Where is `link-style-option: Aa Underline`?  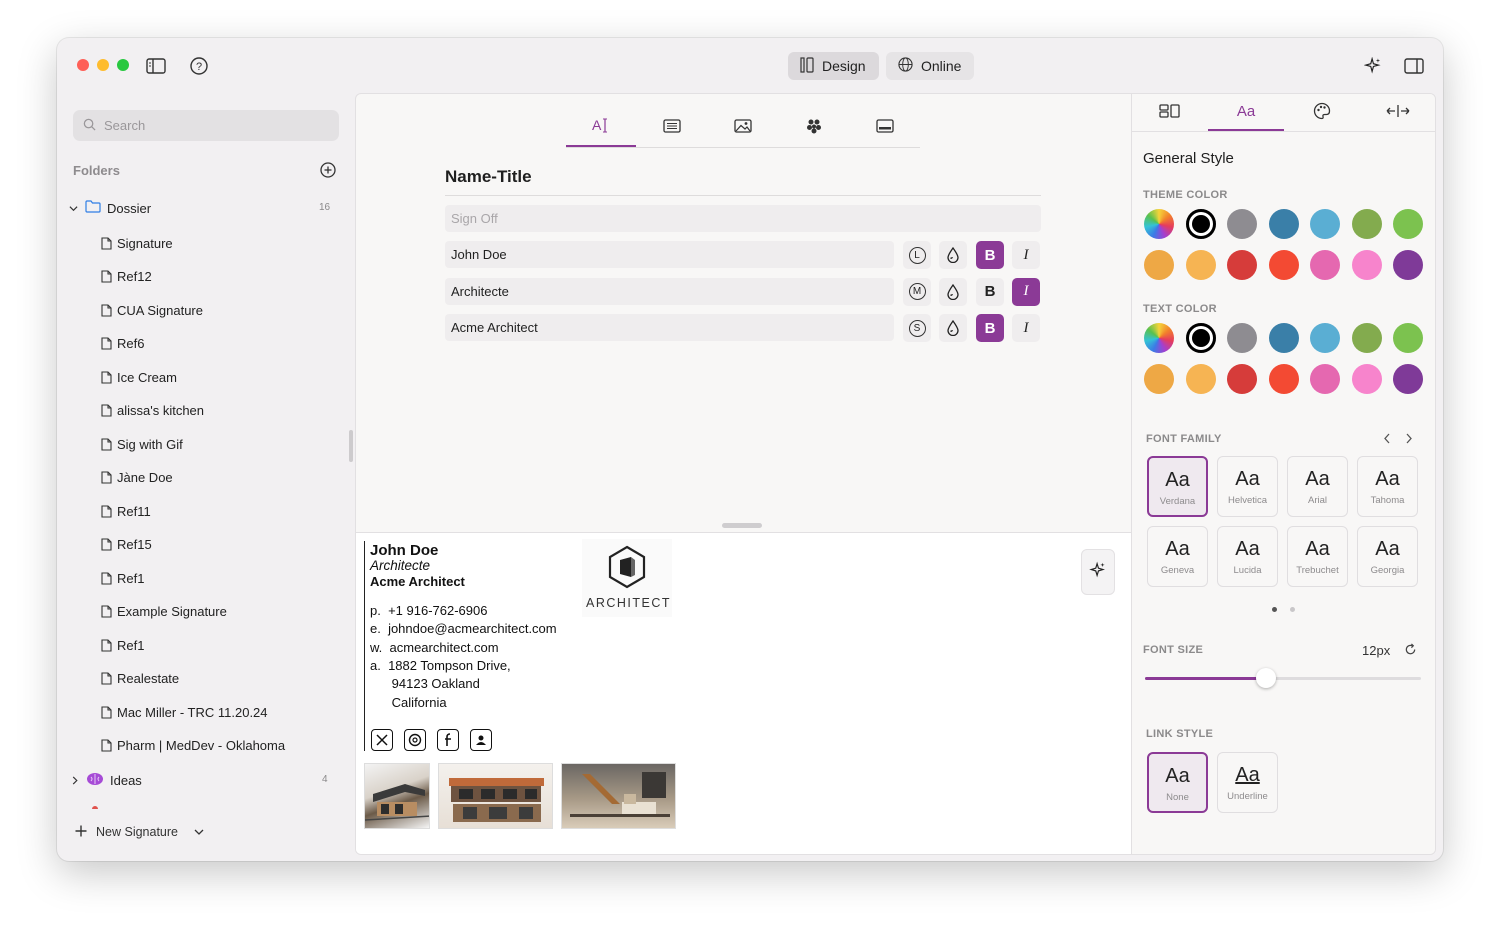 link-style-option: Aa Underline is located at coordinates (1247, 782).